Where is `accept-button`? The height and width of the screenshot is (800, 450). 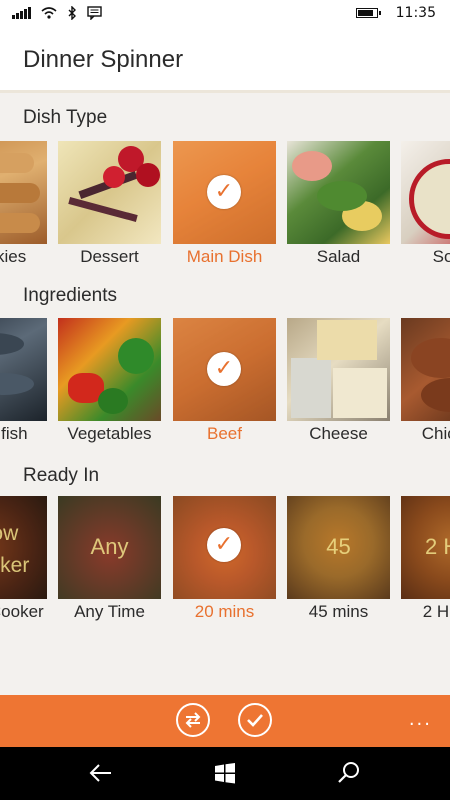 accept-button is located at coordinates (255, 720).